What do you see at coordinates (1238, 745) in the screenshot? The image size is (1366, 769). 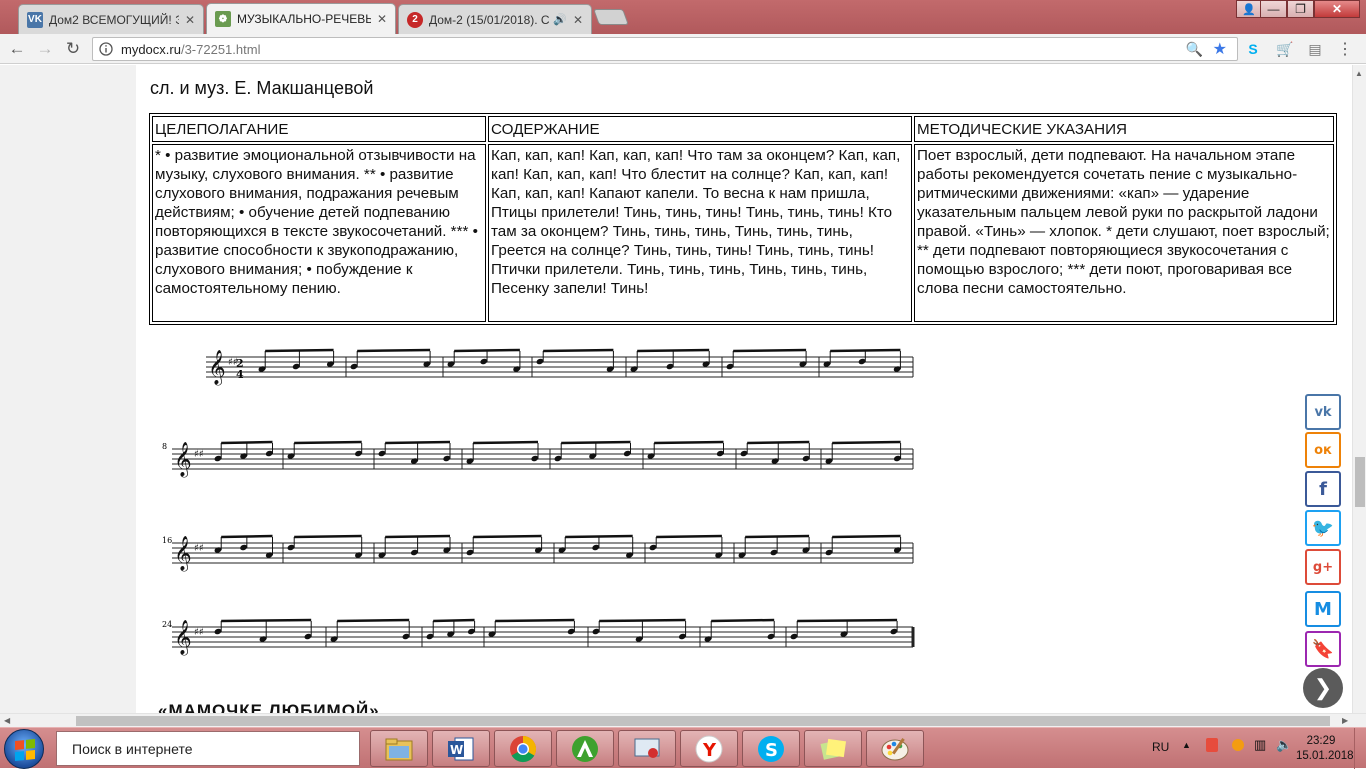 I see `tray-app-icon` at bounding box center [1238, 745].